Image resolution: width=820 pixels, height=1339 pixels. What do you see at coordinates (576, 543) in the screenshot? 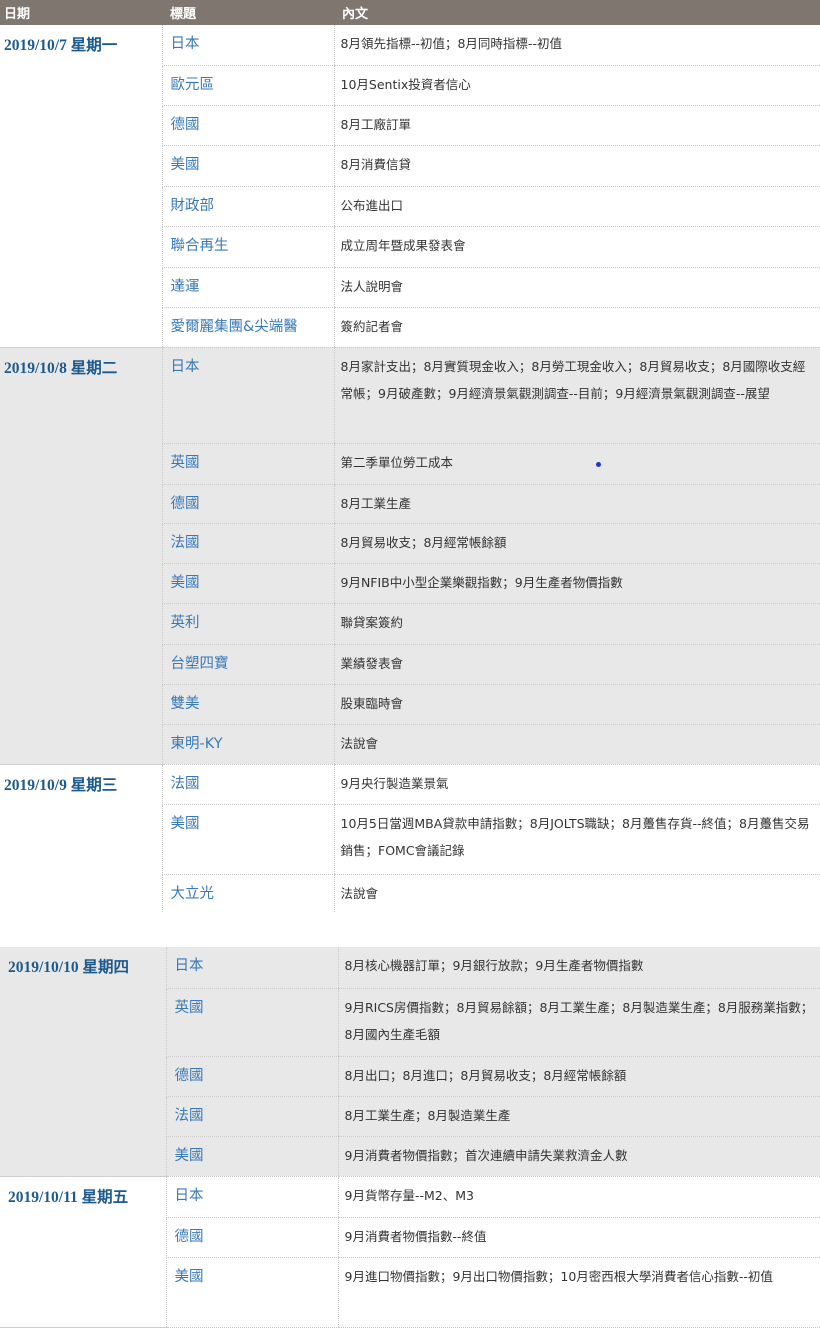
I see `content-cell: 8月貿易收支；8月經常帳餘額` at bounding box center [576, 543].